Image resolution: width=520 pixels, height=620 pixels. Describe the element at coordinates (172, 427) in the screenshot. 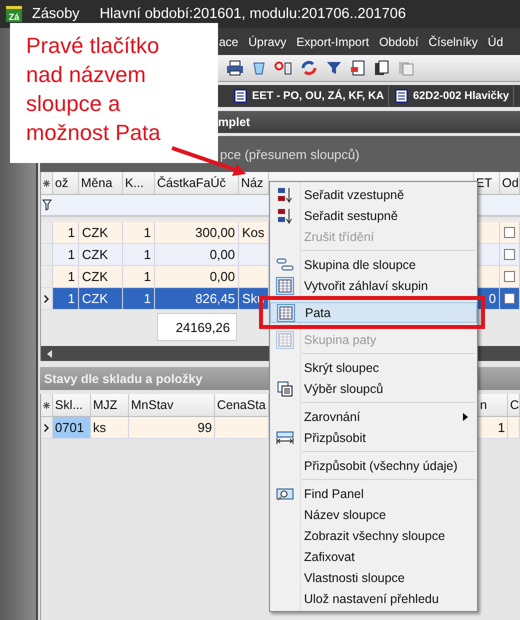

I see `table-cell: 99` at that location.